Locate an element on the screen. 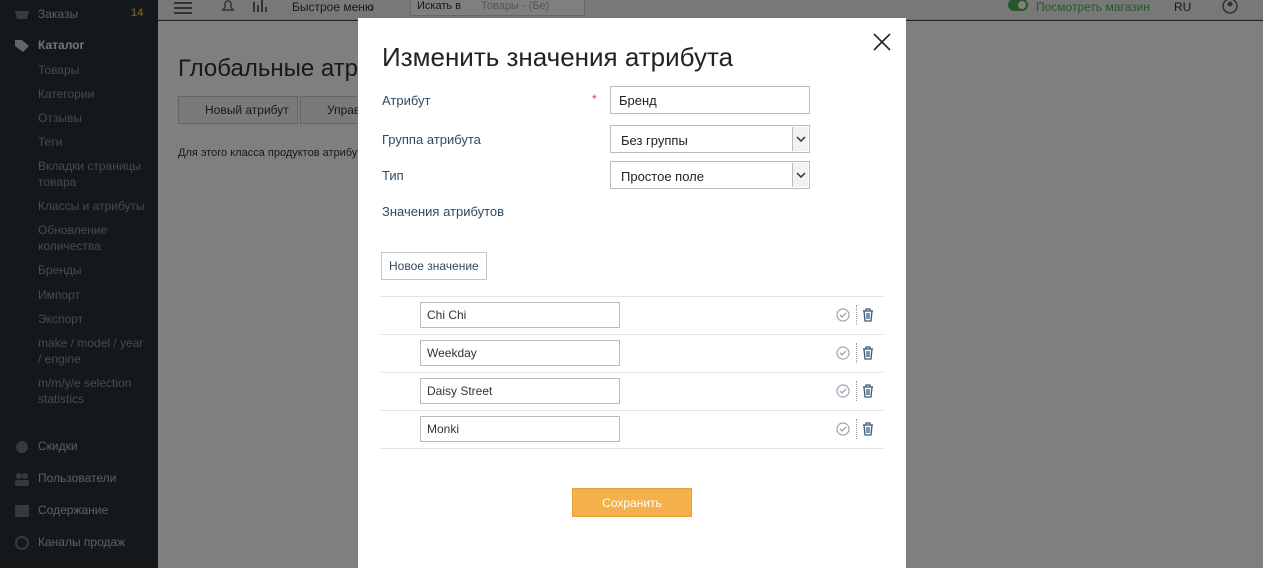 The image size is (1263, 568). select-value: Без группы is located at coordinates (654, 140).